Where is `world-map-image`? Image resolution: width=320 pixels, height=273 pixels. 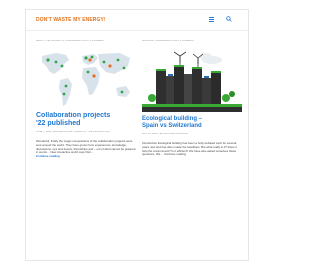 world-map-image is located at coordinates (86, 80).